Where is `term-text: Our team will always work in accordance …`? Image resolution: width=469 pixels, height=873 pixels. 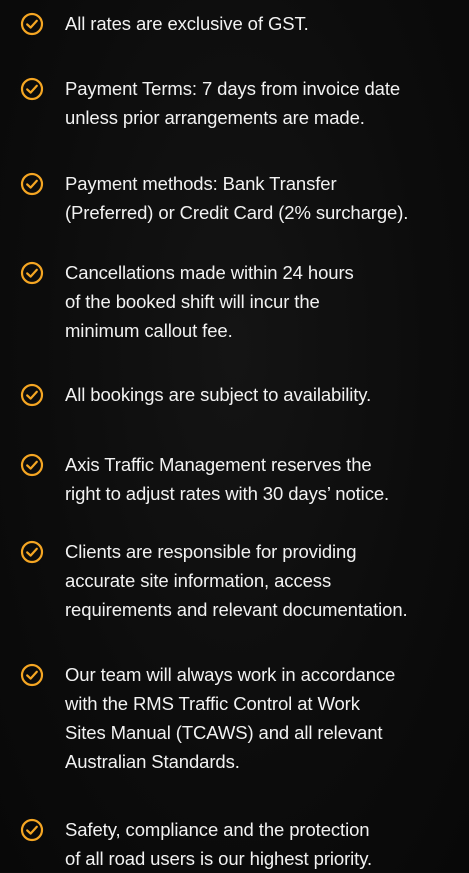 term-text: Our team will always work in accordance … is located at coordinates (265, 718).